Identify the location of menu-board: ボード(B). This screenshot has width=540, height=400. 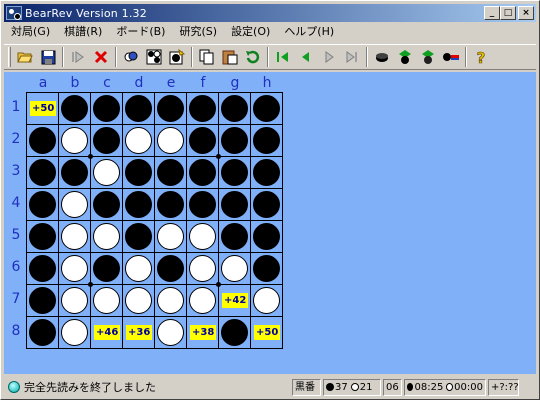
(140, 32).